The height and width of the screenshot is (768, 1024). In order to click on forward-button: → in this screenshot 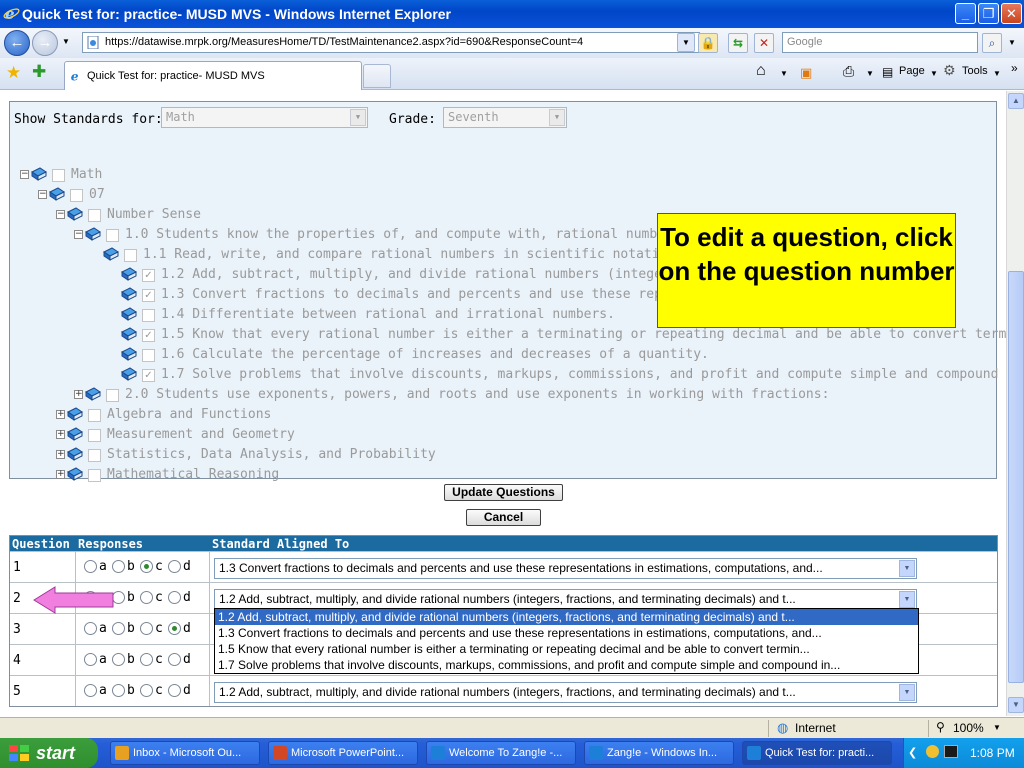, I will do `click(45, 43)`.